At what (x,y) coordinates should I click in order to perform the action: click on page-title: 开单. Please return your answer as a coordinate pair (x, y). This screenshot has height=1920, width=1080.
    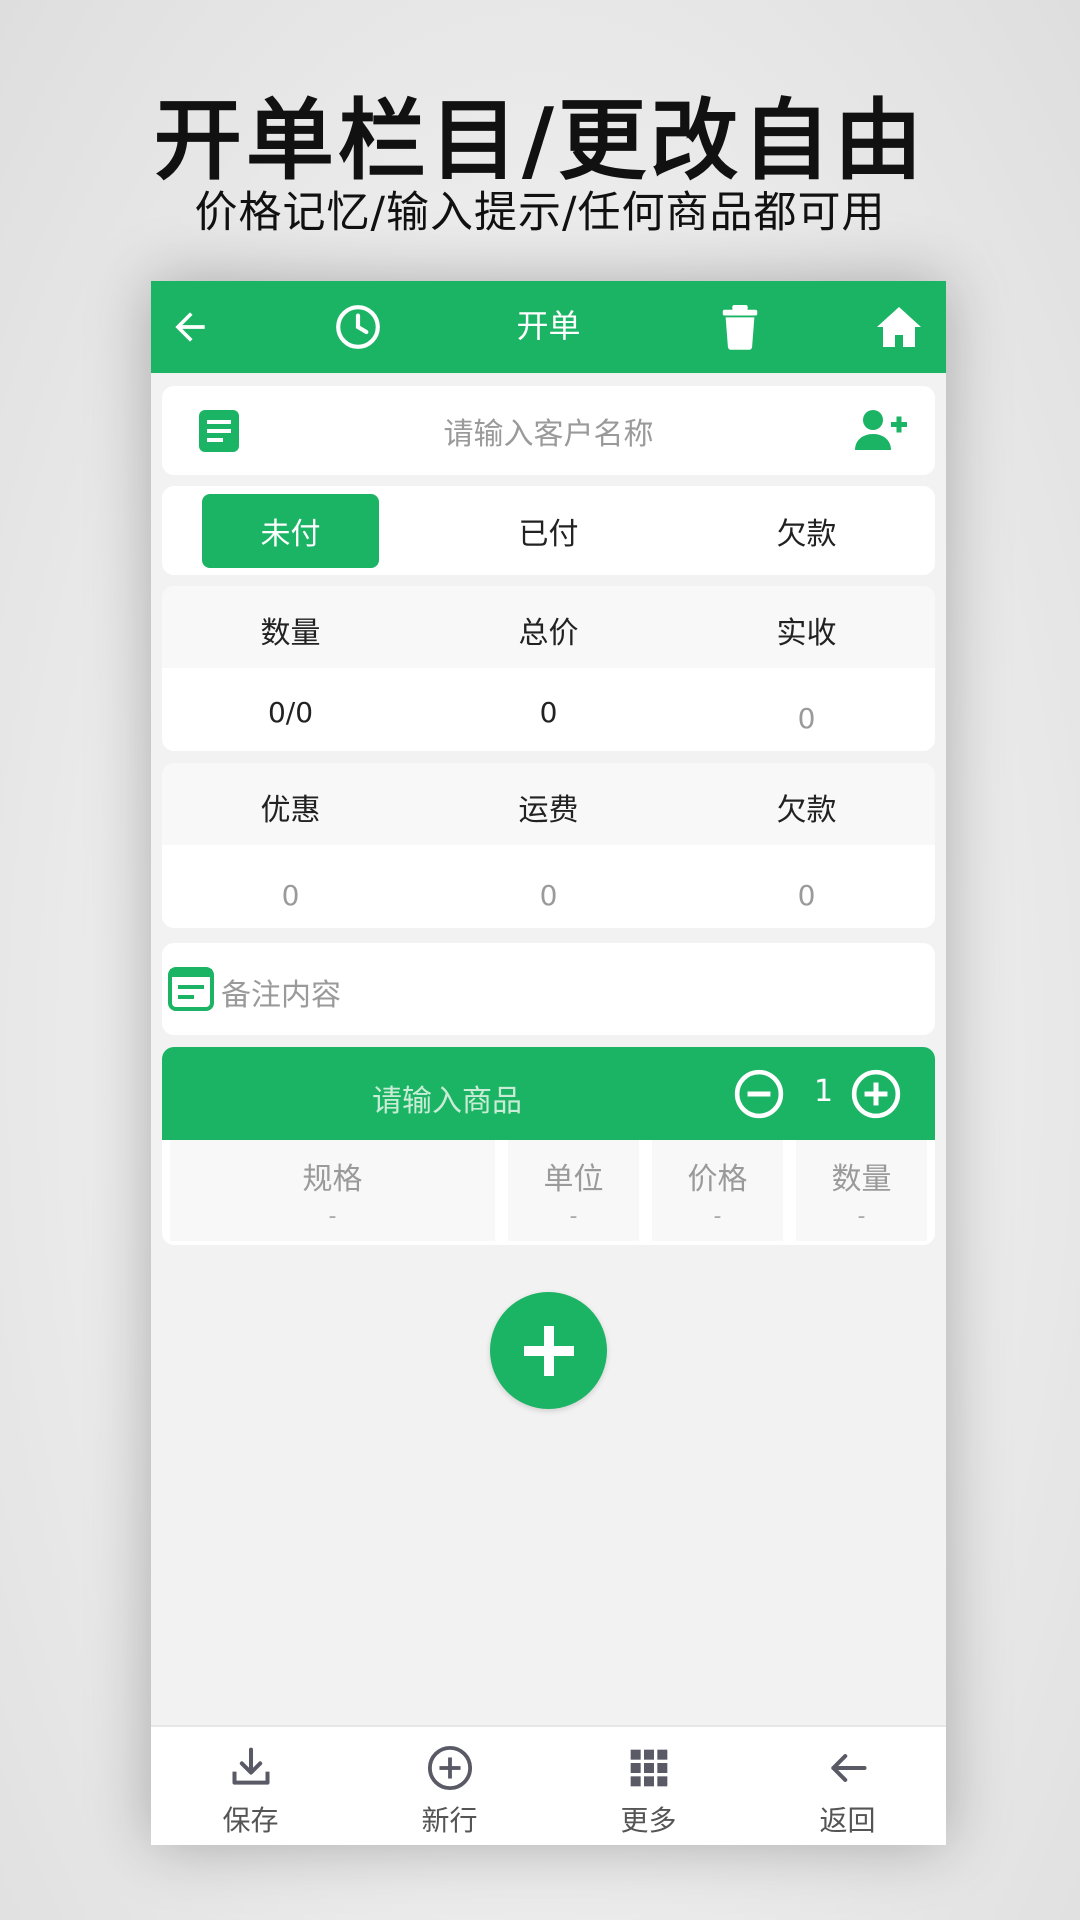
    Looking at the image, I should click on (548, 326).